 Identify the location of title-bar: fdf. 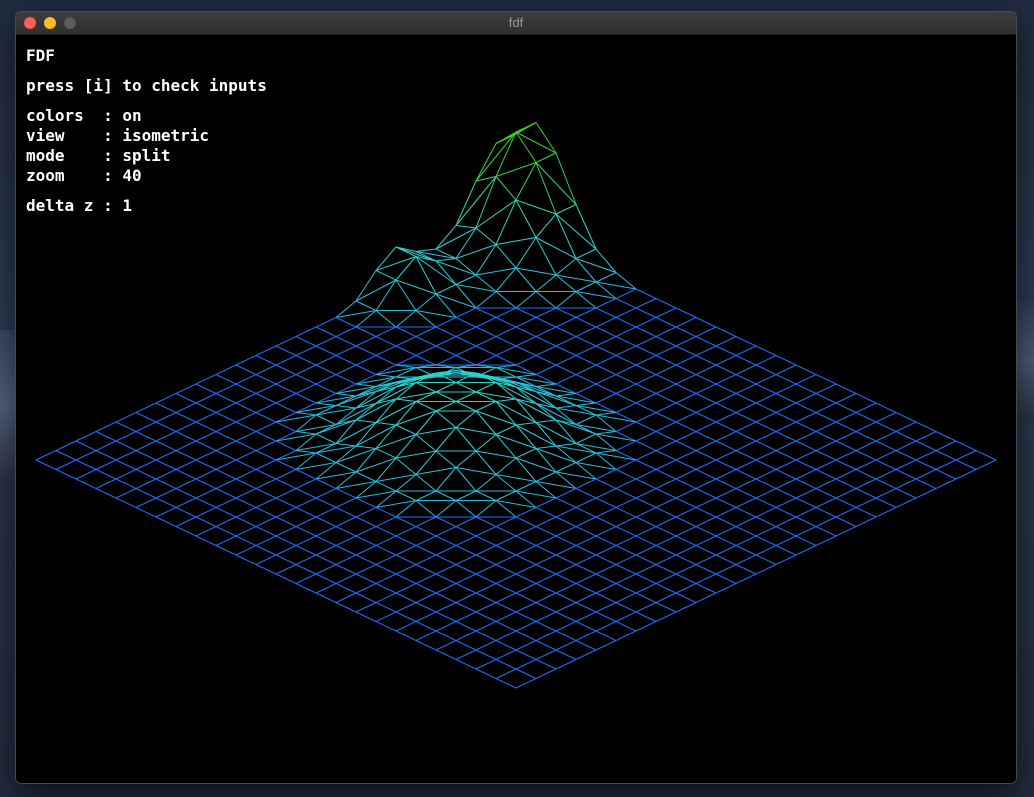
(516, 23).